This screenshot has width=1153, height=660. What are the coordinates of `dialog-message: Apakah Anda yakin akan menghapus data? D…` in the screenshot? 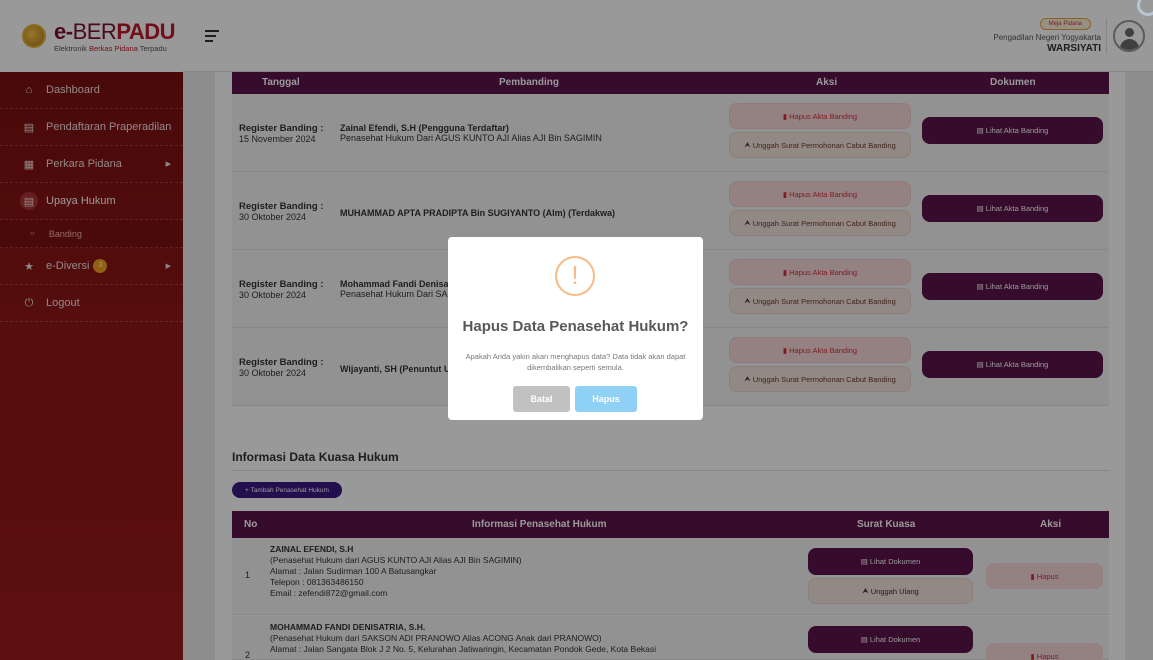 It's located at (575, 362).